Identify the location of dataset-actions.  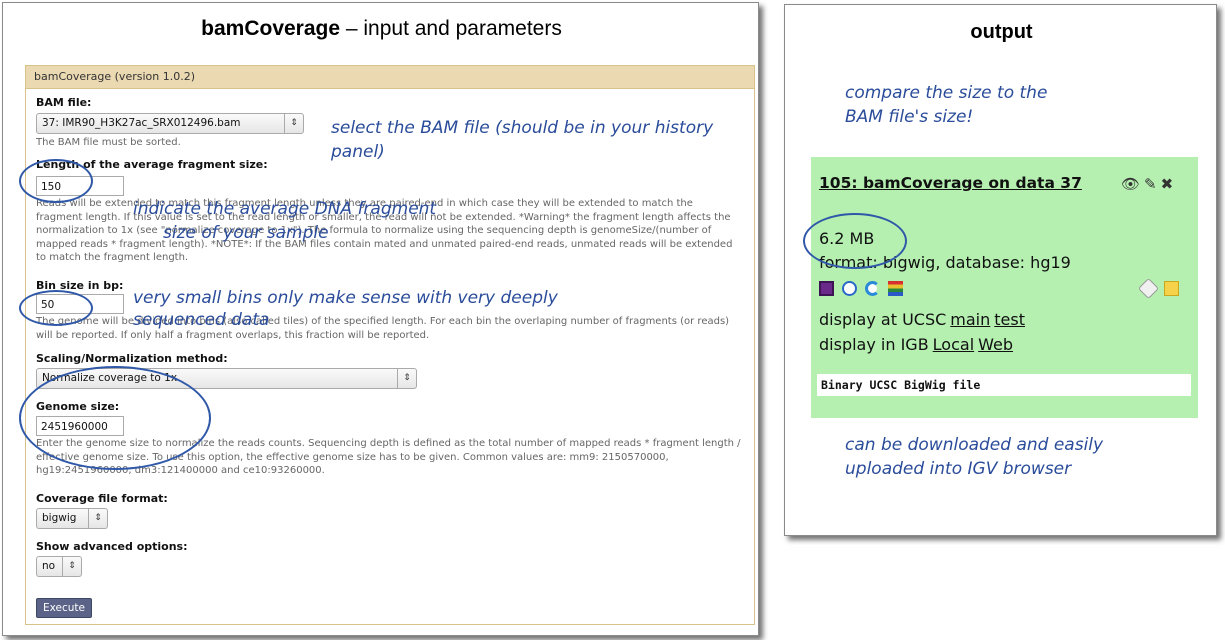
(862, 287).